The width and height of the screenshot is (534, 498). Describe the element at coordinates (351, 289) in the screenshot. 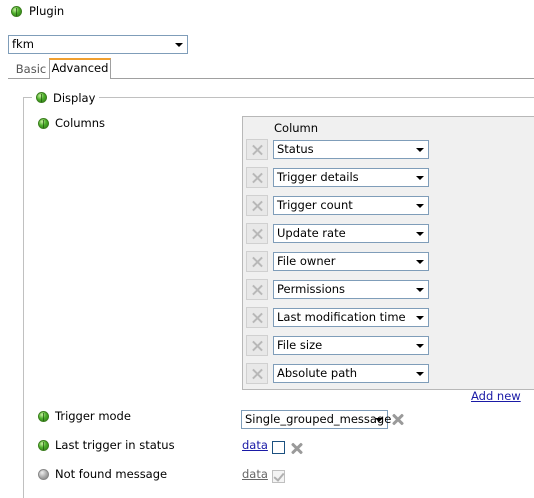

I see `column-select: Permissions` at that location.